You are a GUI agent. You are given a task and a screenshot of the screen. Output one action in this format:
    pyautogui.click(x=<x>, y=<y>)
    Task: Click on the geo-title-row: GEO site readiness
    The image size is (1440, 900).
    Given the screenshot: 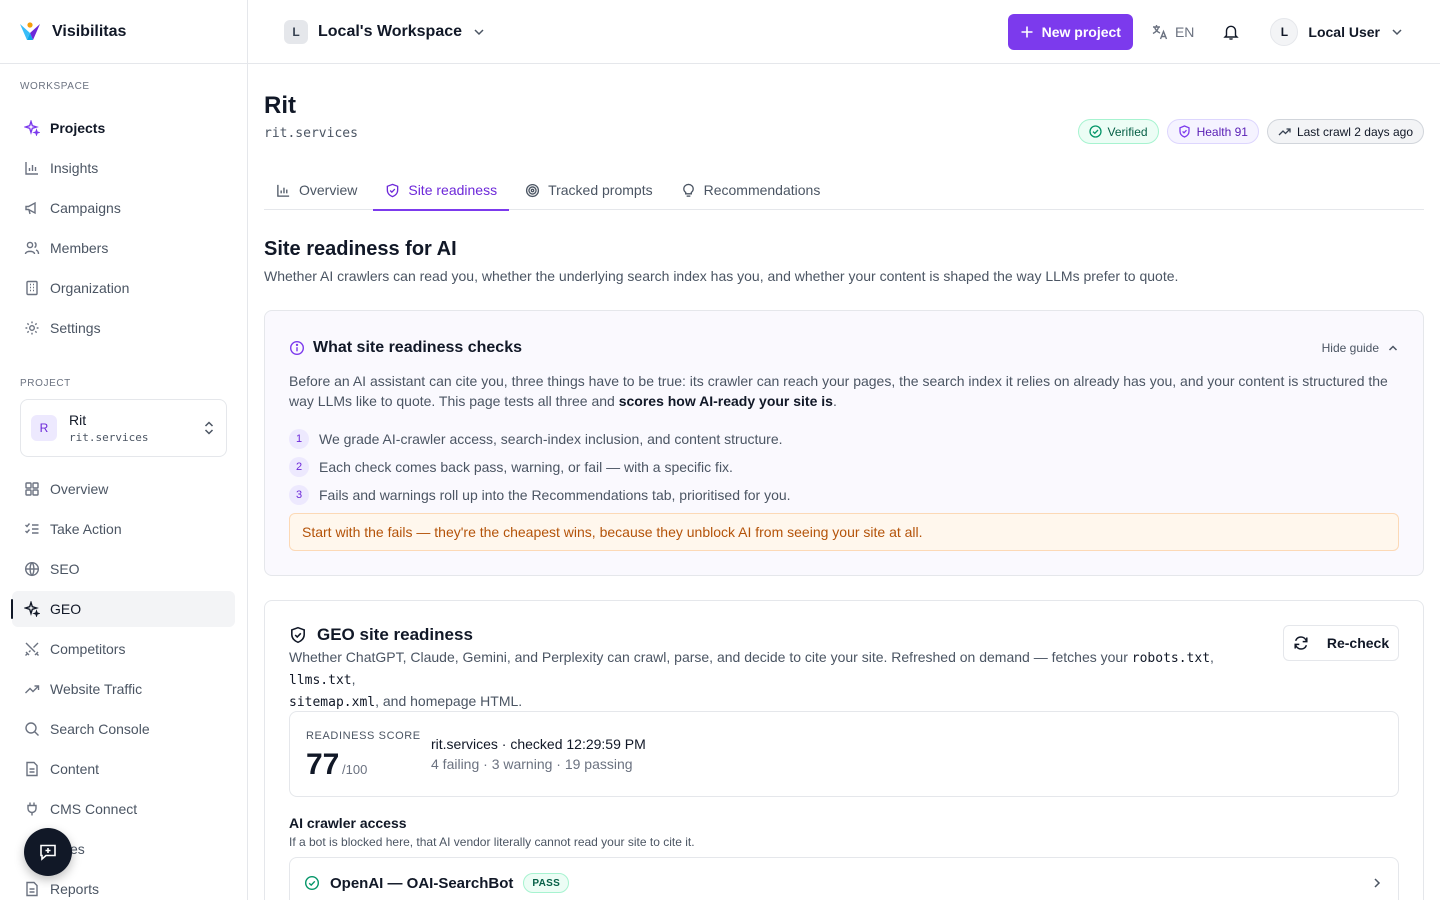 What is the action you would take?
    pyautogui.click(x=381, y=635)
    